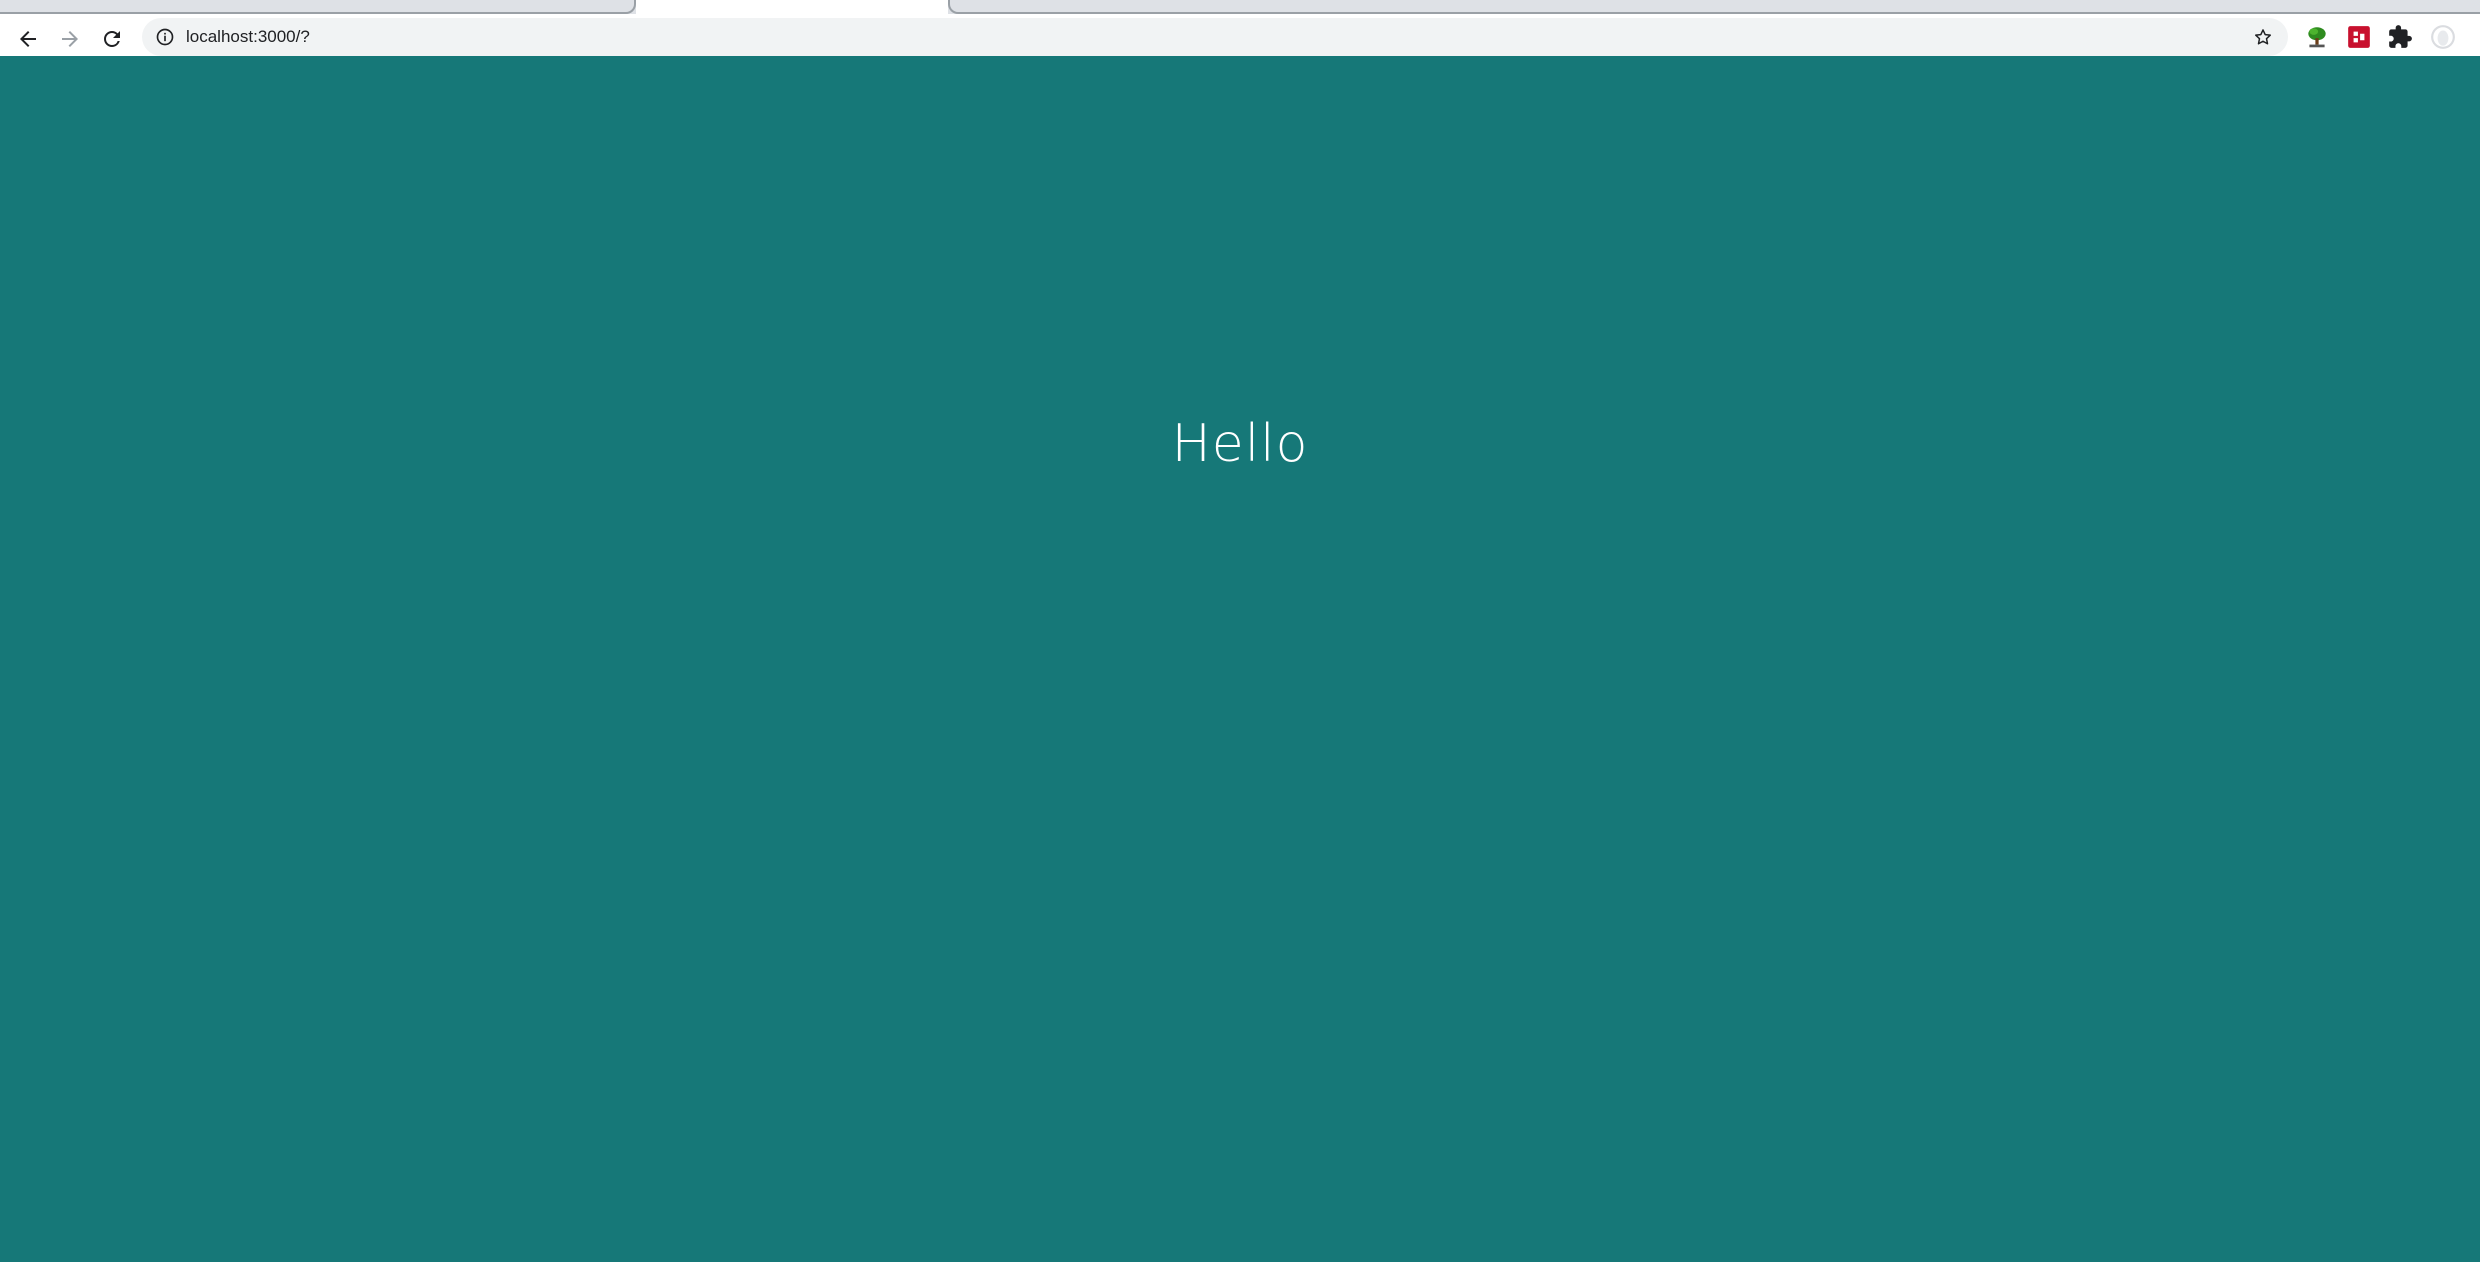  I want to click on arrow-right-icon, so click(70, 39).